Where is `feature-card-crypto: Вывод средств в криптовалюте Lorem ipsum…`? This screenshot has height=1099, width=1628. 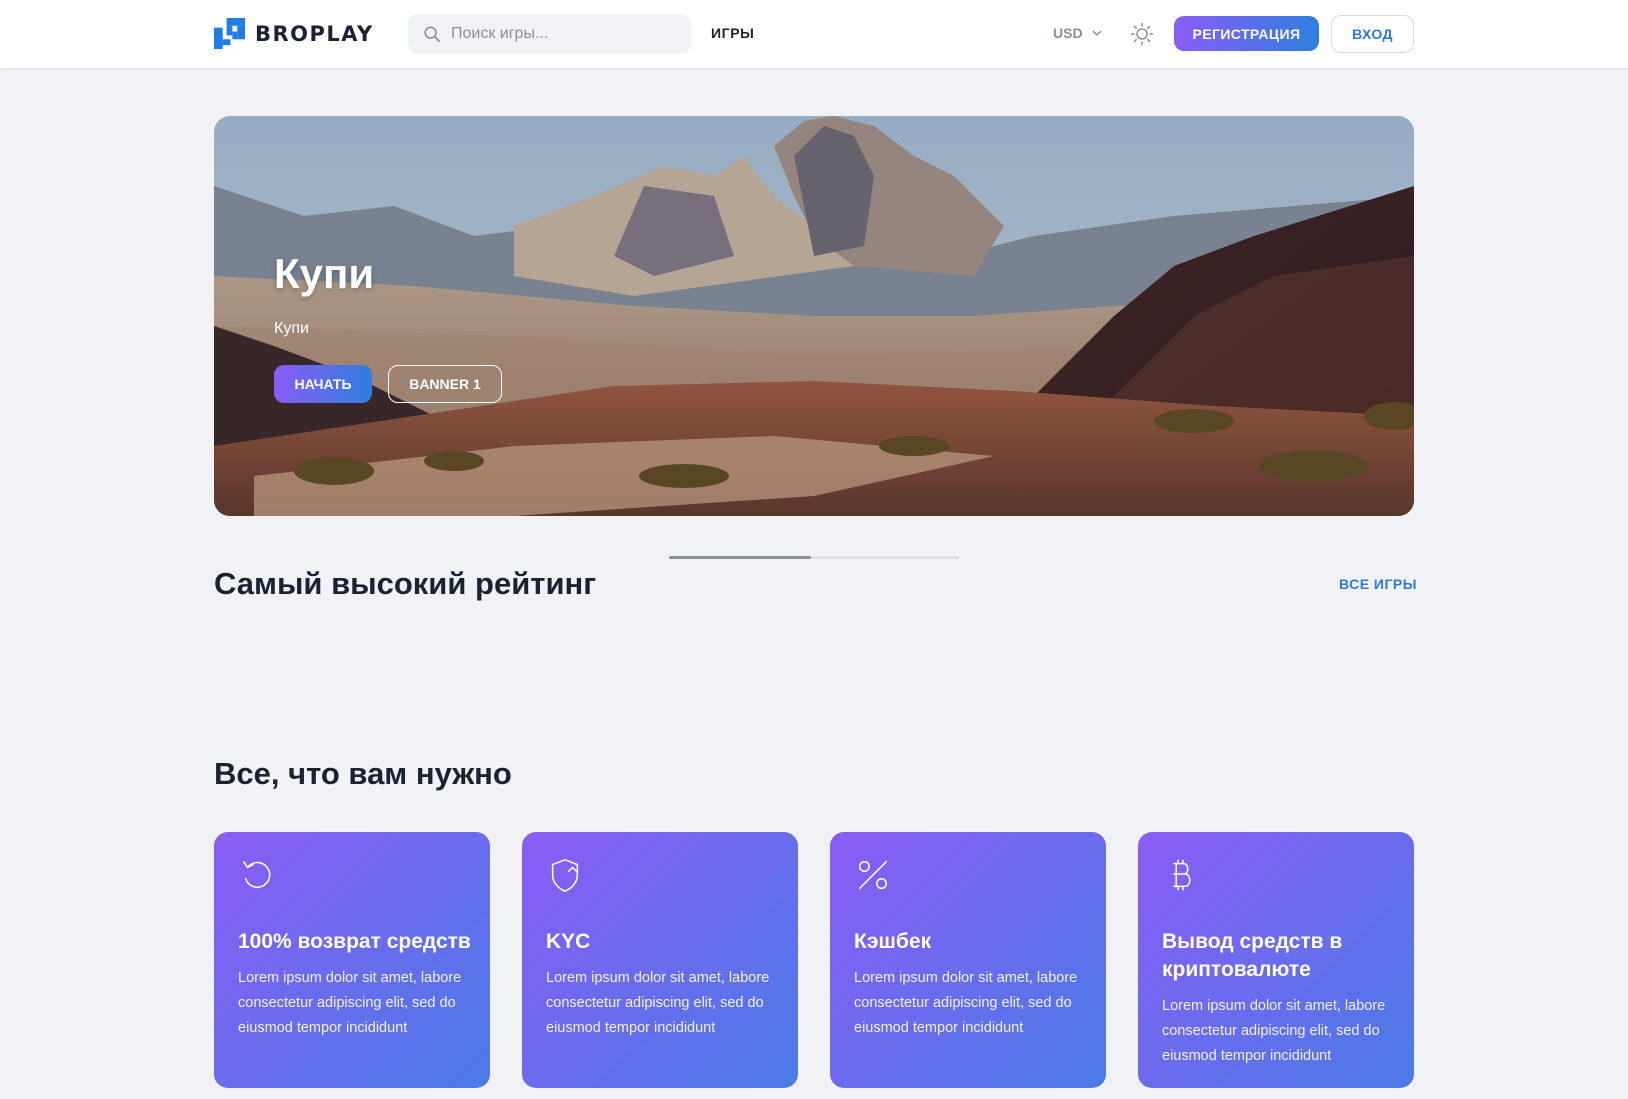 feature-card-crypto: Вывод средств в криптовалюте Lorem ipsum… is located at coordinates (1276, 960).